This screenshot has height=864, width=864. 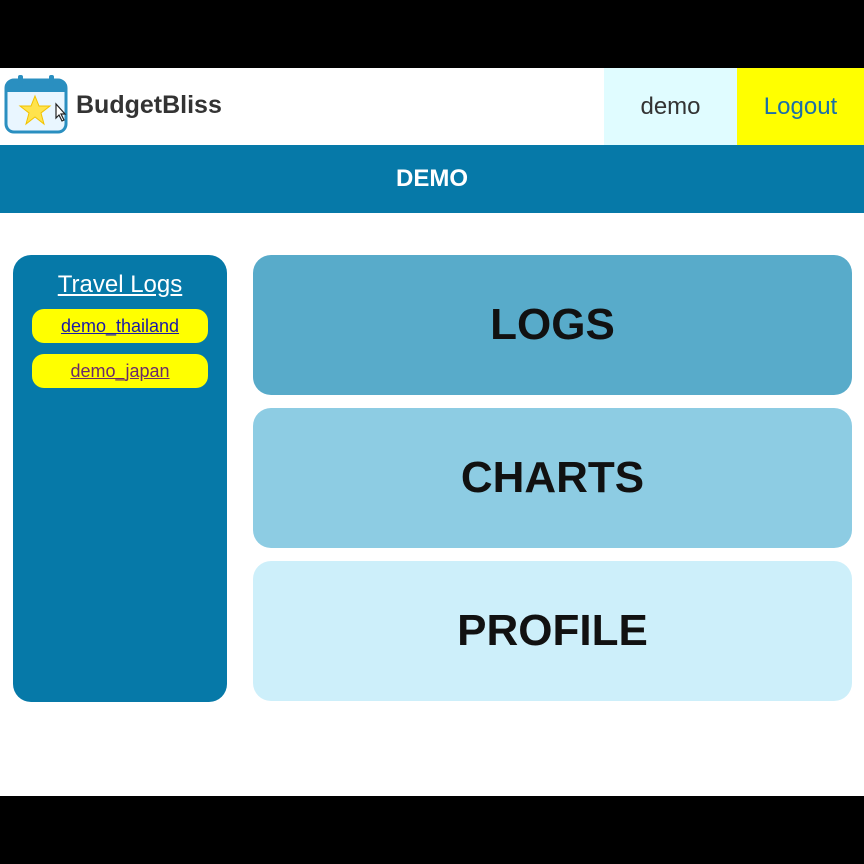 I want to click on user-tab: demo, so click(x=670, y=106).